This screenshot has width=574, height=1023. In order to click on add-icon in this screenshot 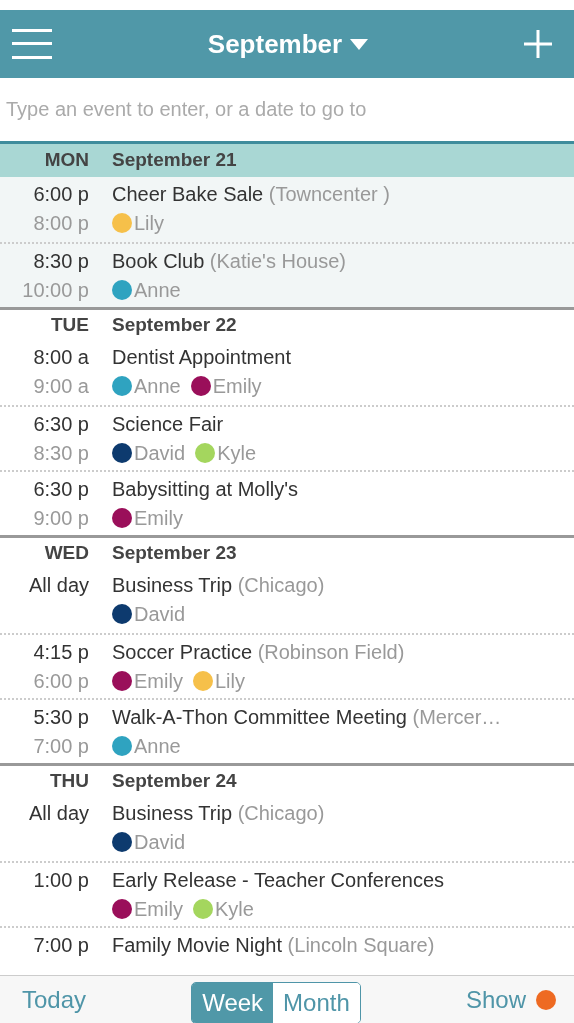, I will do `click(538, 44)`.